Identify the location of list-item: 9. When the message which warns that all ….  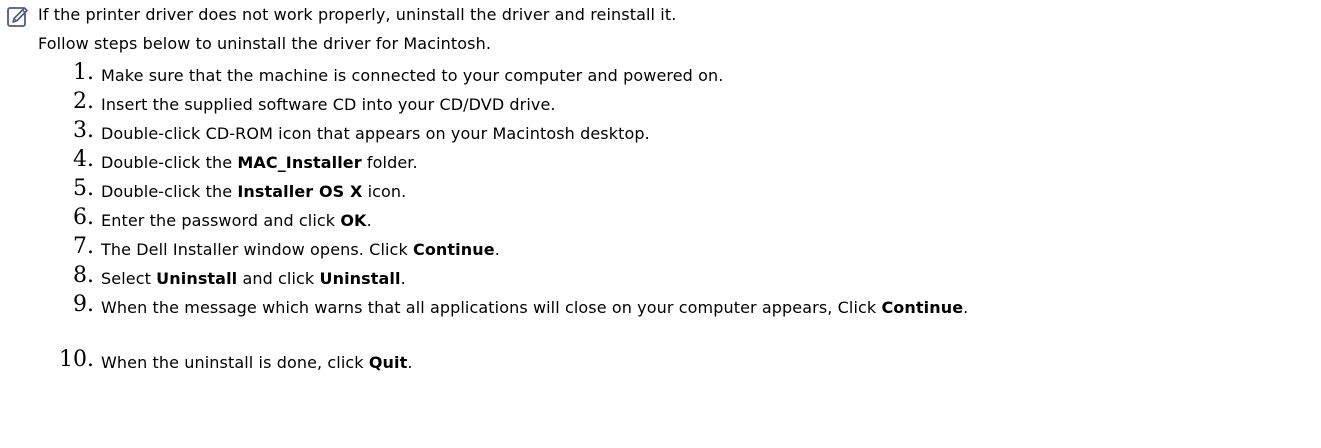
(660, 319).